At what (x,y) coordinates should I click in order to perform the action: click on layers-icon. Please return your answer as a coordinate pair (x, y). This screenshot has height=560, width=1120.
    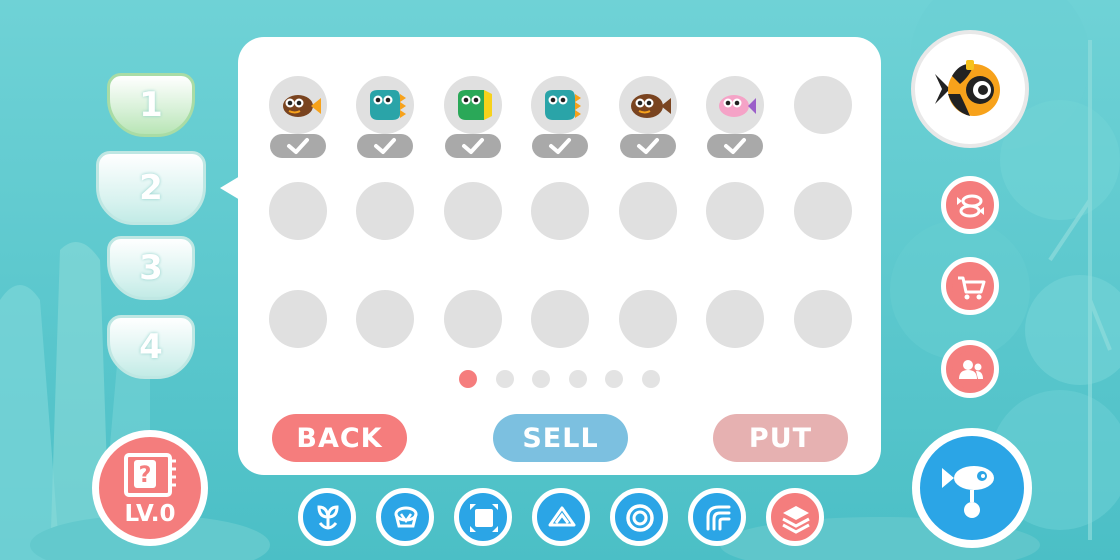
    Looking at the image, I should click on (796, 520).